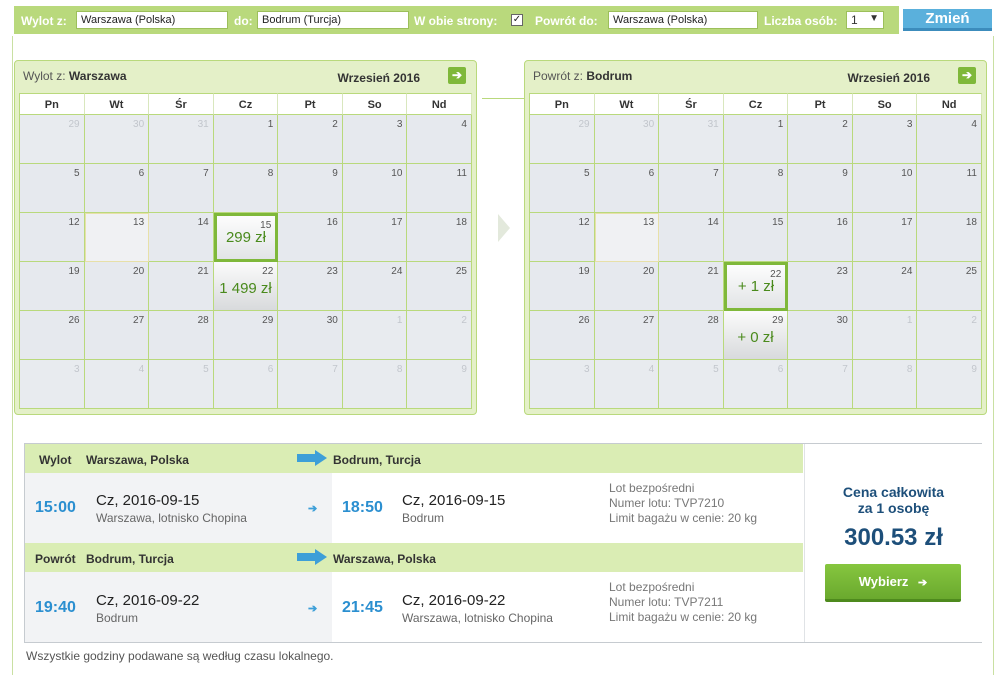 The height and width of the screenshot is (678, 999). I want to click on day-number: 22, so click(268, 271).